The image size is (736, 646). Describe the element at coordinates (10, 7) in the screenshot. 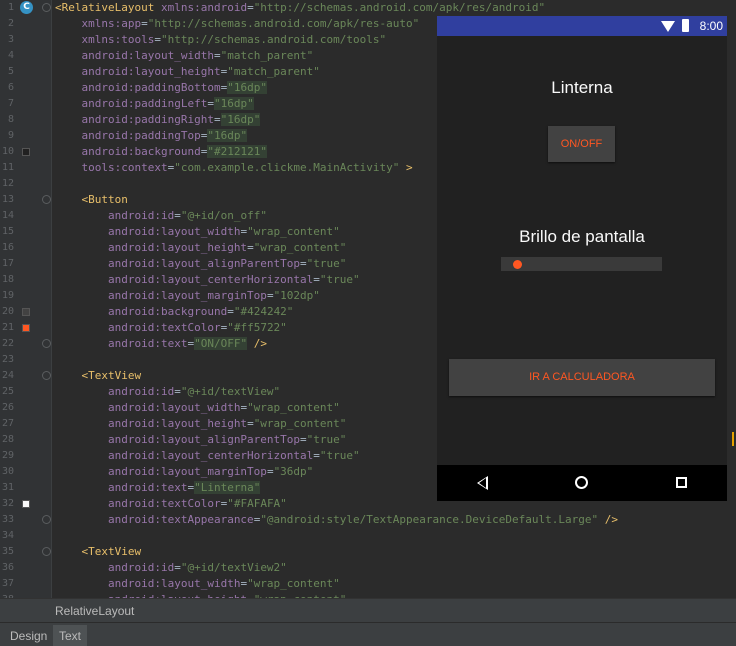

I see `line-number: 1` at that location.